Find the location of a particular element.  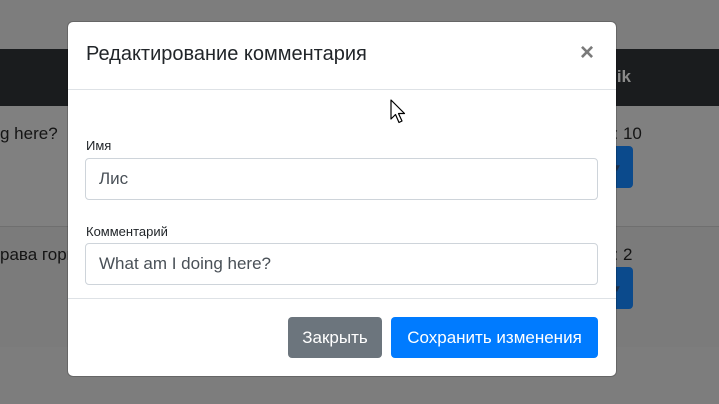

background-comment-text: g here? is located at coordinates (29, 133).